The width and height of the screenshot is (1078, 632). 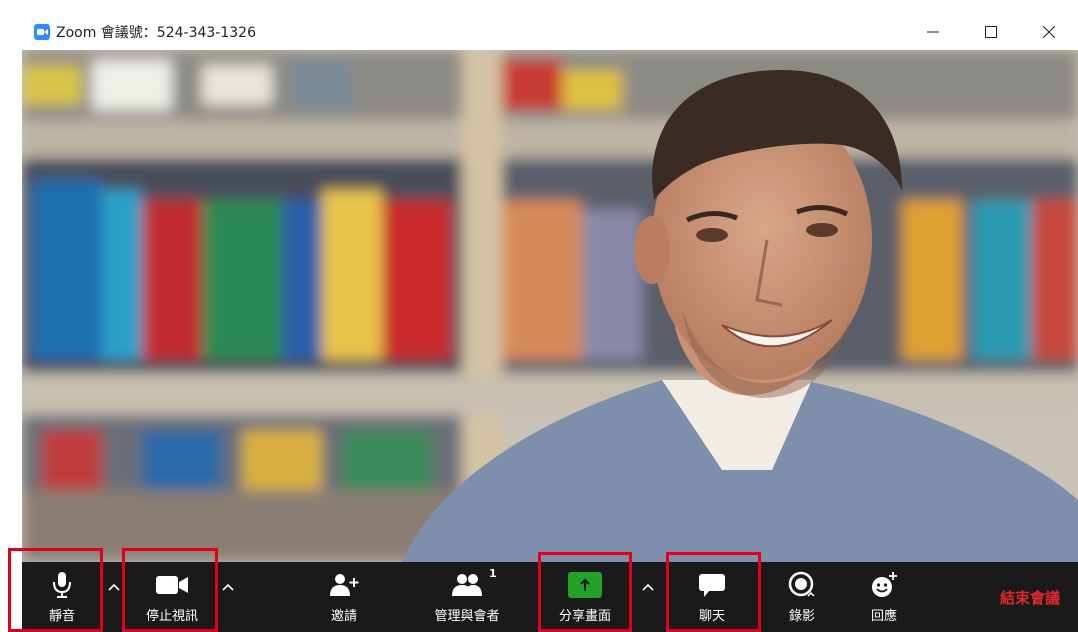 I want to click on participants-label: 管理與會者, so click(x=467, y=616).